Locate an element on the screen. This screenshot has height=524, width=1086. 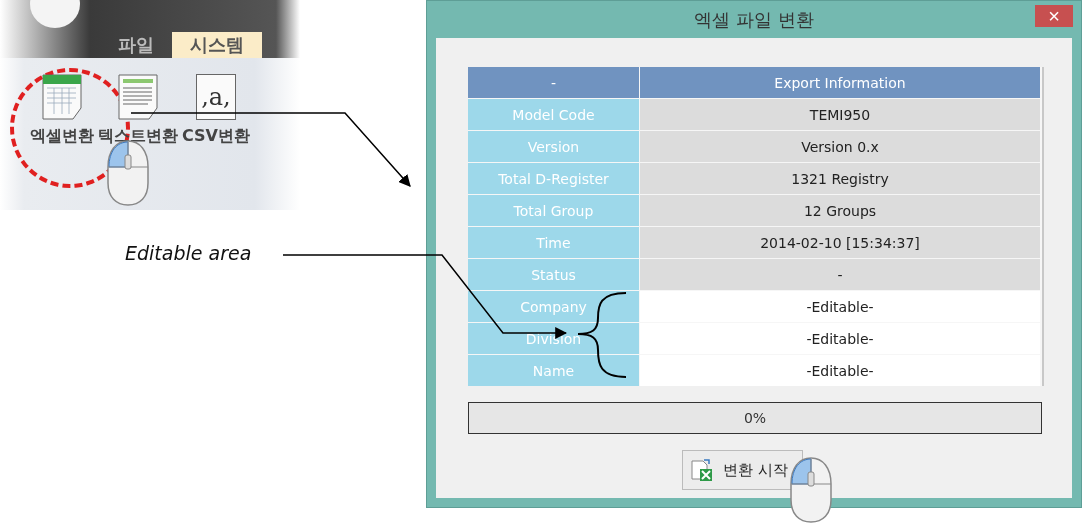
annotation-label: Editable area is located at coordinates (188, 253).